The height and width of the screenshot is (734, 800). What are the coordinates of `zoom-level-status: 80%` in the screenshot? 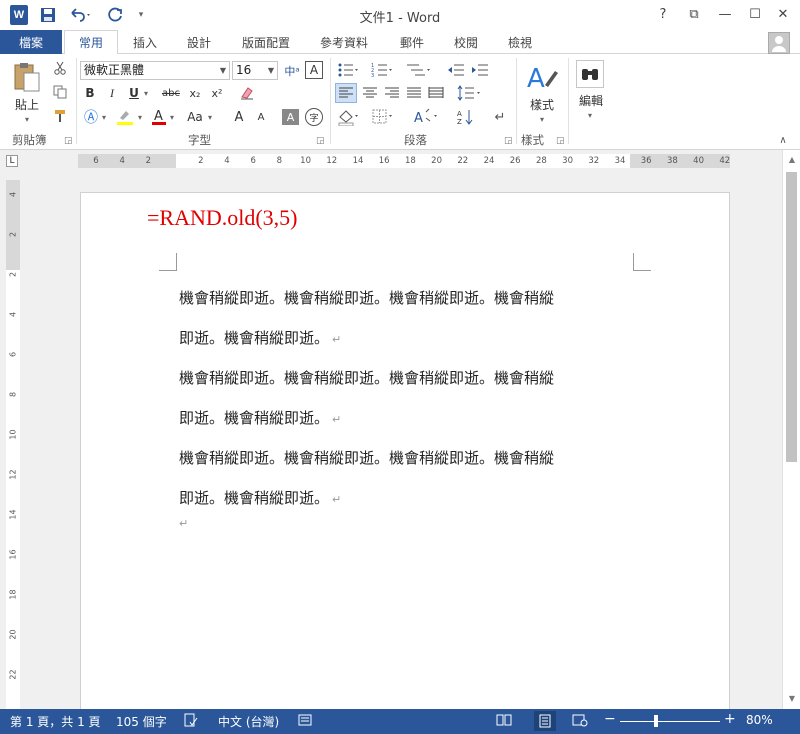 It's located at (759, 720).